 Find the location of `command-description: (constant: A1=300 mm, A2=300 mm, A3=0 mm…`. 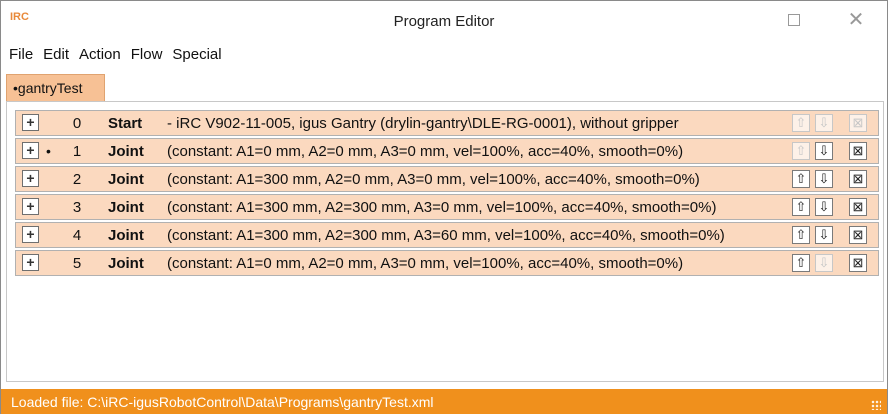

command-description: (constant: A1=300 mm, A2=300 mm, A3=0 mm… is located at coordinates (442, 207).